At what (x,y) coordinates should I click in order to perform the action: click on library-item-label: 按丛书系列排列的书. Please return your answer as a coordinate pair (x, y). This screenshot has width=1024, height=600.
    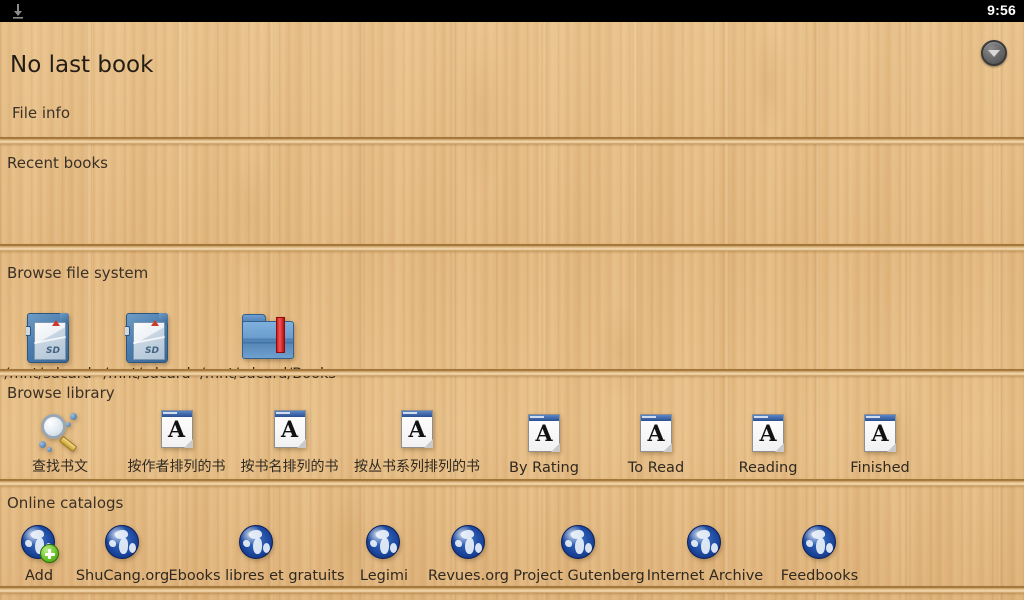
    Looking at the image, I should click on (417, 467).